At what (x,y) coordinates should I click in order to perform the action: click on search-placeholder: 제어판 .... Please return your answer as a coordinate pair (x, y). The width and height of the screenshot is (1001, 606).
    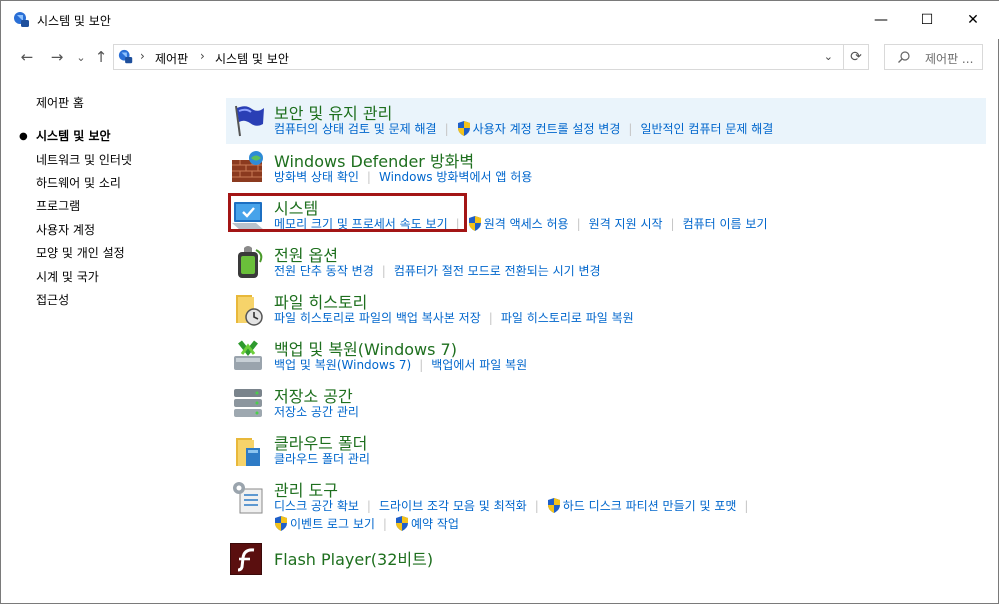
    Looking at the image, I should click on (949, 59).